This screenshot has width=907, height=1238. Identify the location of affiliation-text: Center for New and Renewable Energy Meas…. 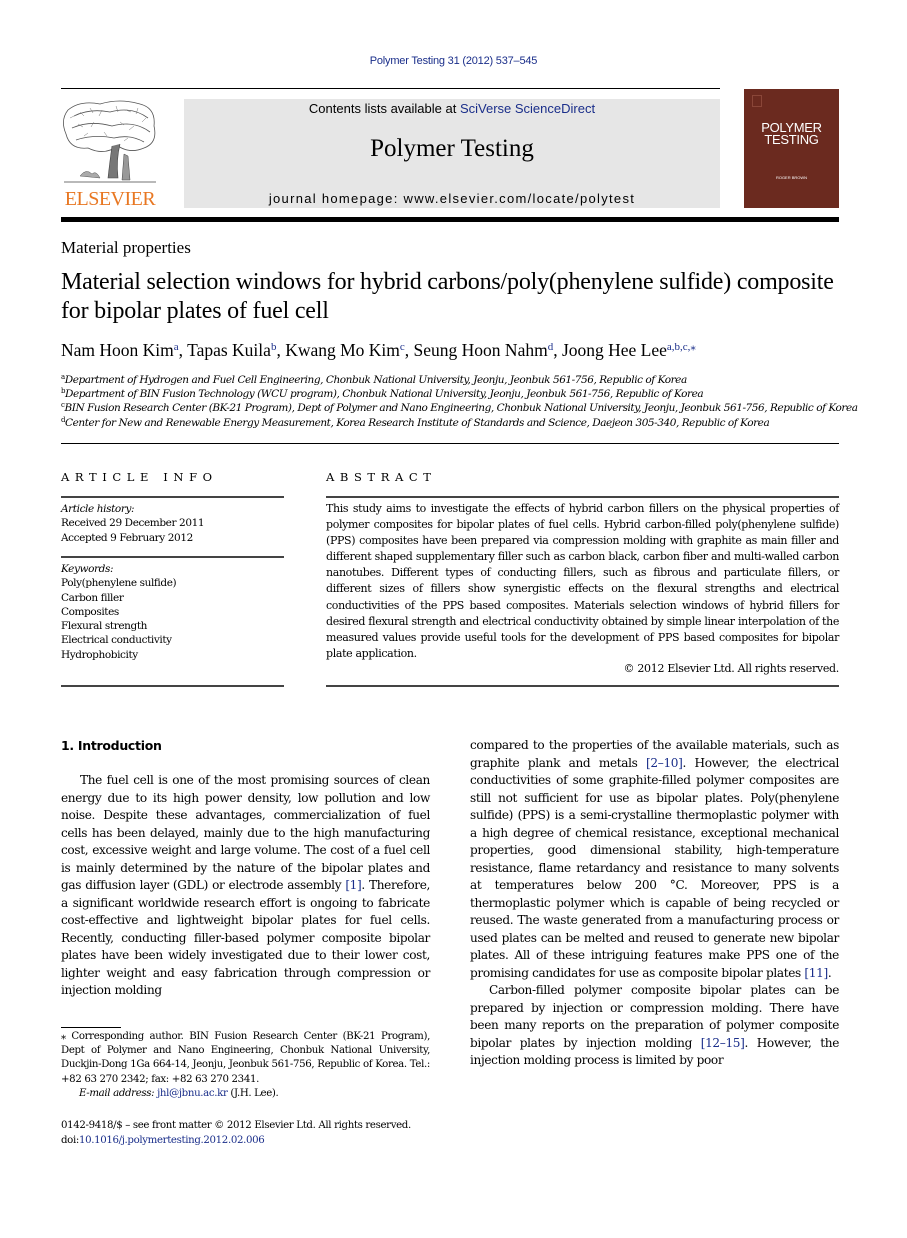
(417, 422).